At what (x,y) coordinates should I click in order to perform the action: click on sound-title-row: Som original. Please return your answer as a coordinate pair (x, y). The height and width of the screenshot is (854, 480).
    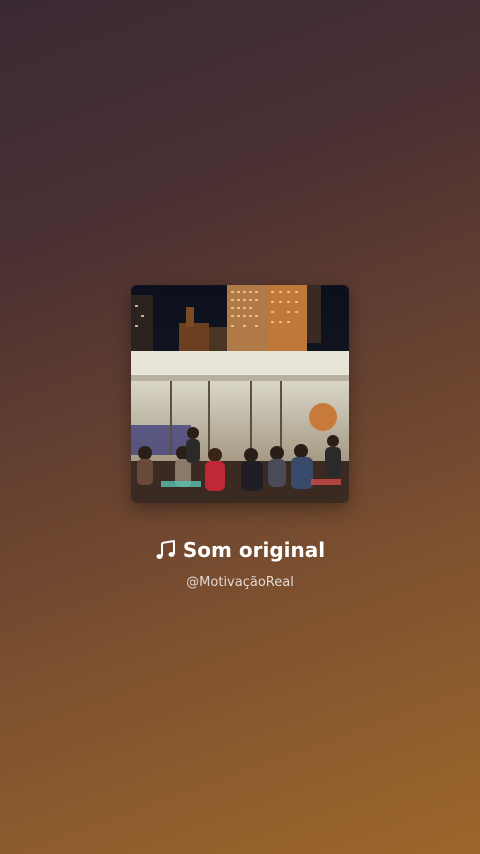
    Looking at the image, I should click on (240, 550).